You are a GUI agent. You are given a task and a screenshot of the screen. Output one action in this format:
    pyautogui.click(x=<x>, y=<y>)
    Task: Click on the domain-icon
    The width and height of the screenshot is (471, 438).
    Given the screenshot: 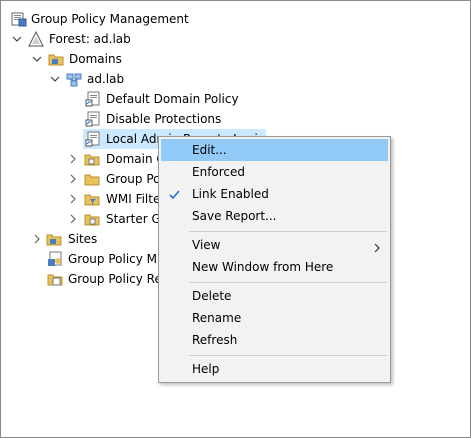 What is the action you would take?
    pyautogui.click(x=74, y=79)
    